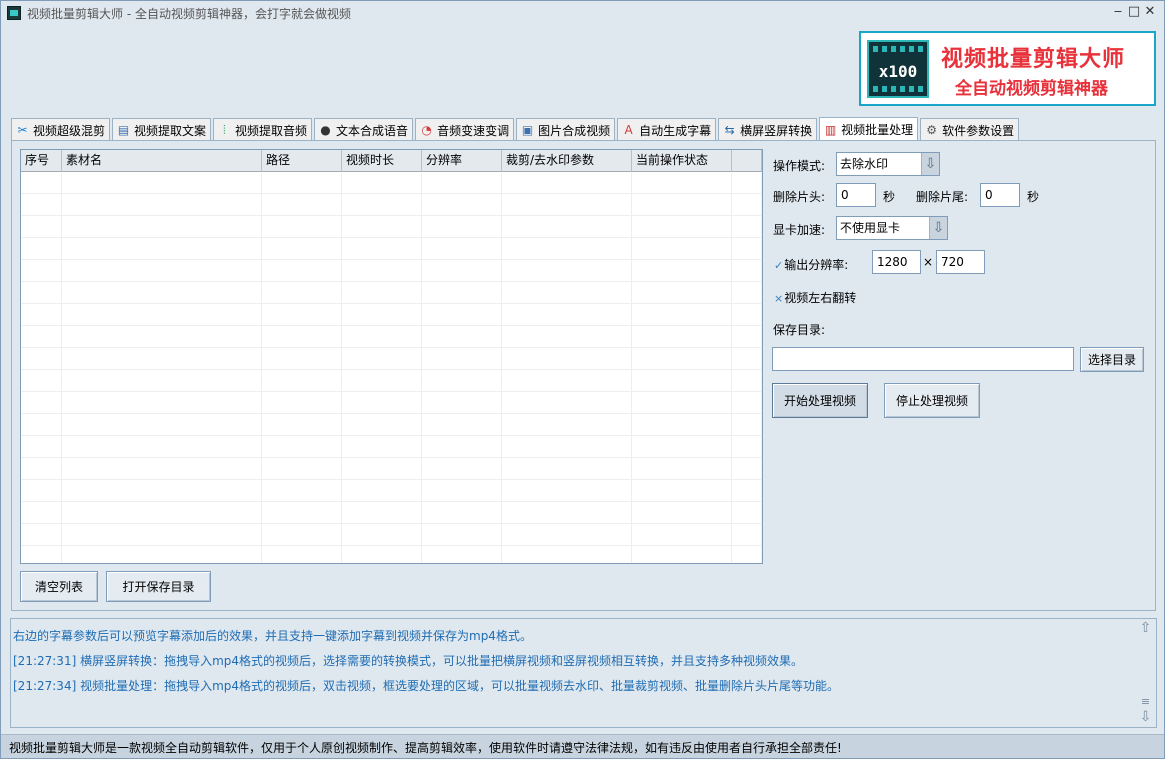  What do you see at coordinates (729, 130) in the screenshot?
I see `rotate-screen-icon: ⇆` at bounding box center [729, 130].